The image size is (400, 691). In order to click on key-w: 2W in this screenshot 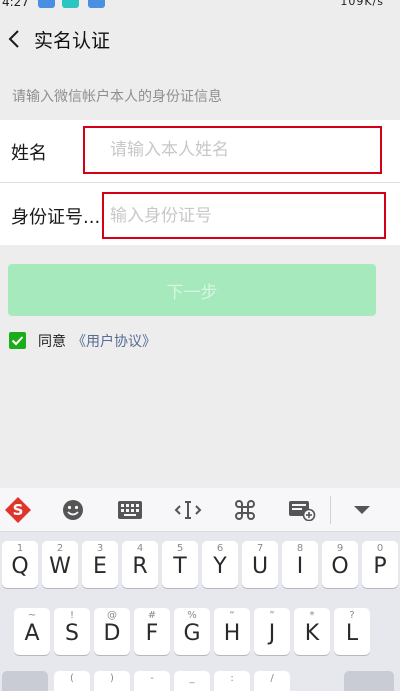, I will do `click(60, 564)`.